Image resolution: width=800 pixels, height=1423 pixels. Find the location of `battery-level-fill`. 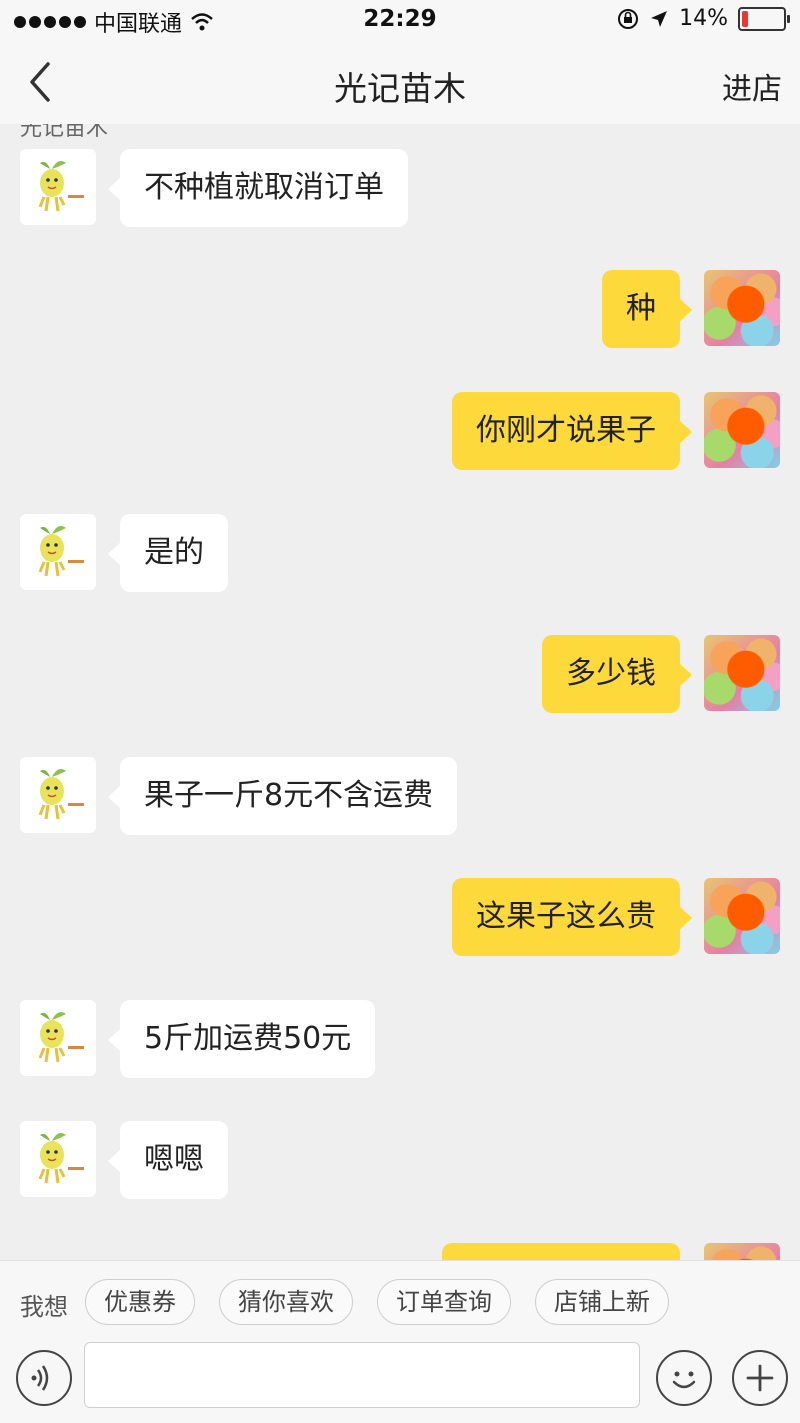

battery-level-fill is located at coordinates (745, 18).